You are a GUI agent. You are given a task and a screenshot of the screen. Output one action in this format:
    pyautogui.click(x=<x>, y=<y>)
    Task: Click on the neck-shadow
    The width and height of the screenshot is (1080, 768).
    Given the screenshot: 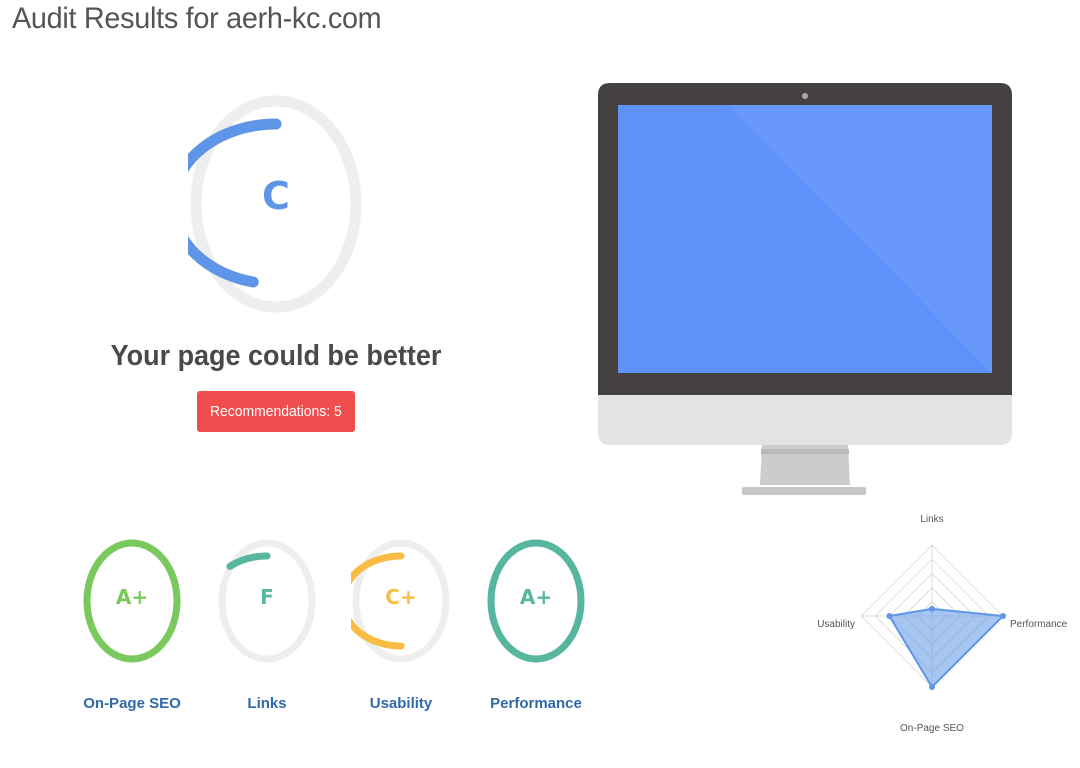 What is the action you would take?
    pyautogui.click(x=805, y=451)
    